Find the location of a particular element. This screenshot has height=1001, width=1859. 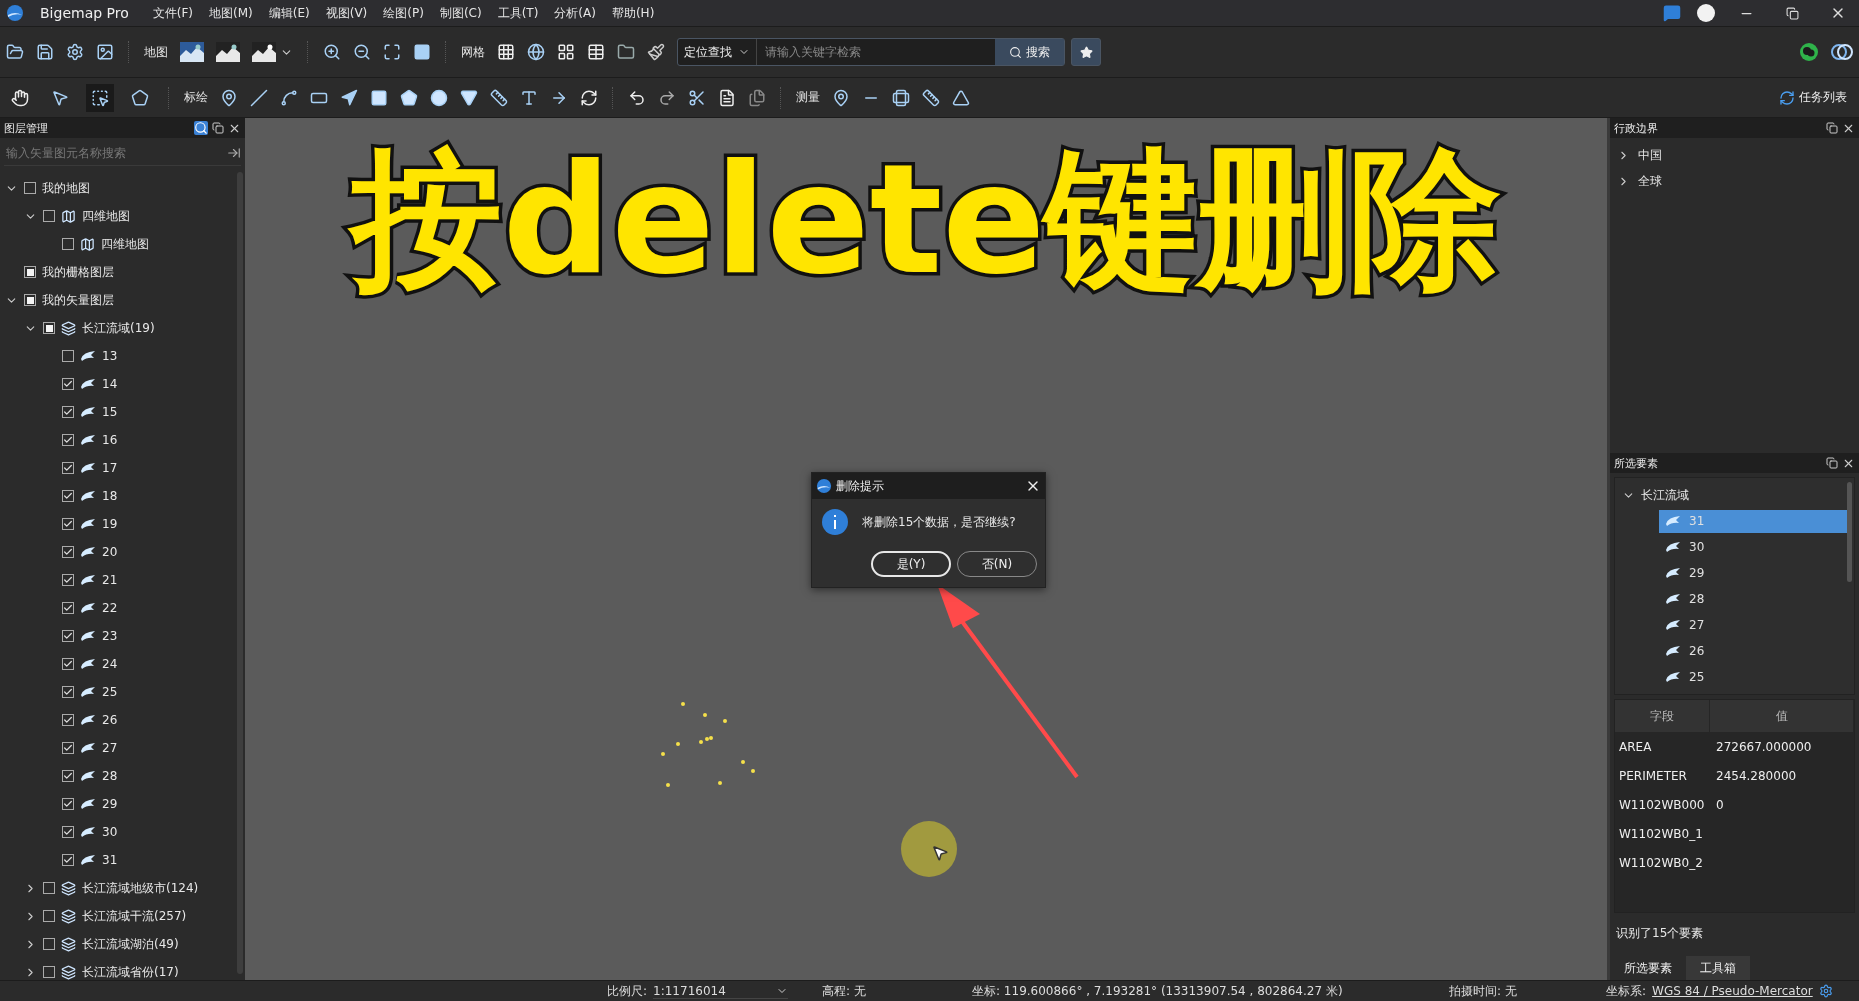

layer-name: 24 is located at coordinates (110, 664).